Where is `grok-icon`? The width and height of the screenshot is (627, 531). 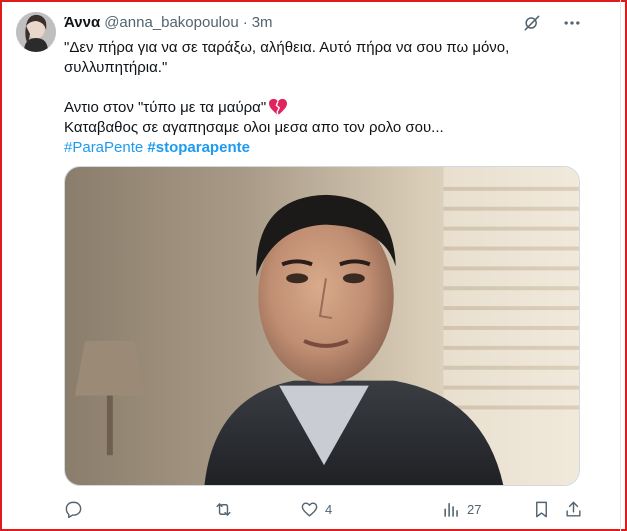 grok-icon is located at coordinates (532, 23).